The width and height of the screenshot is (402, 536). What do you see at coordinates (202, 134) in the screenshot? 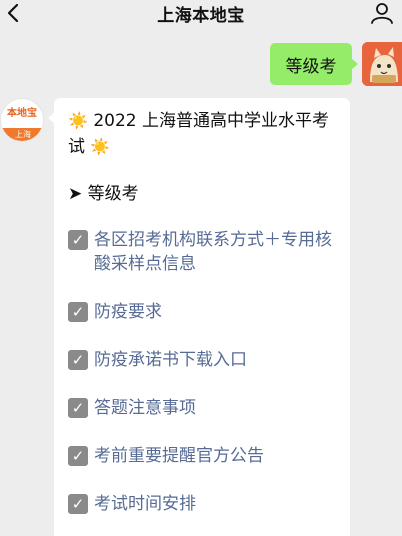
I see `message-headline: ☀️ 2022 上海普通高中学业水平考试 ☀️` at bounding box center [202, 134].